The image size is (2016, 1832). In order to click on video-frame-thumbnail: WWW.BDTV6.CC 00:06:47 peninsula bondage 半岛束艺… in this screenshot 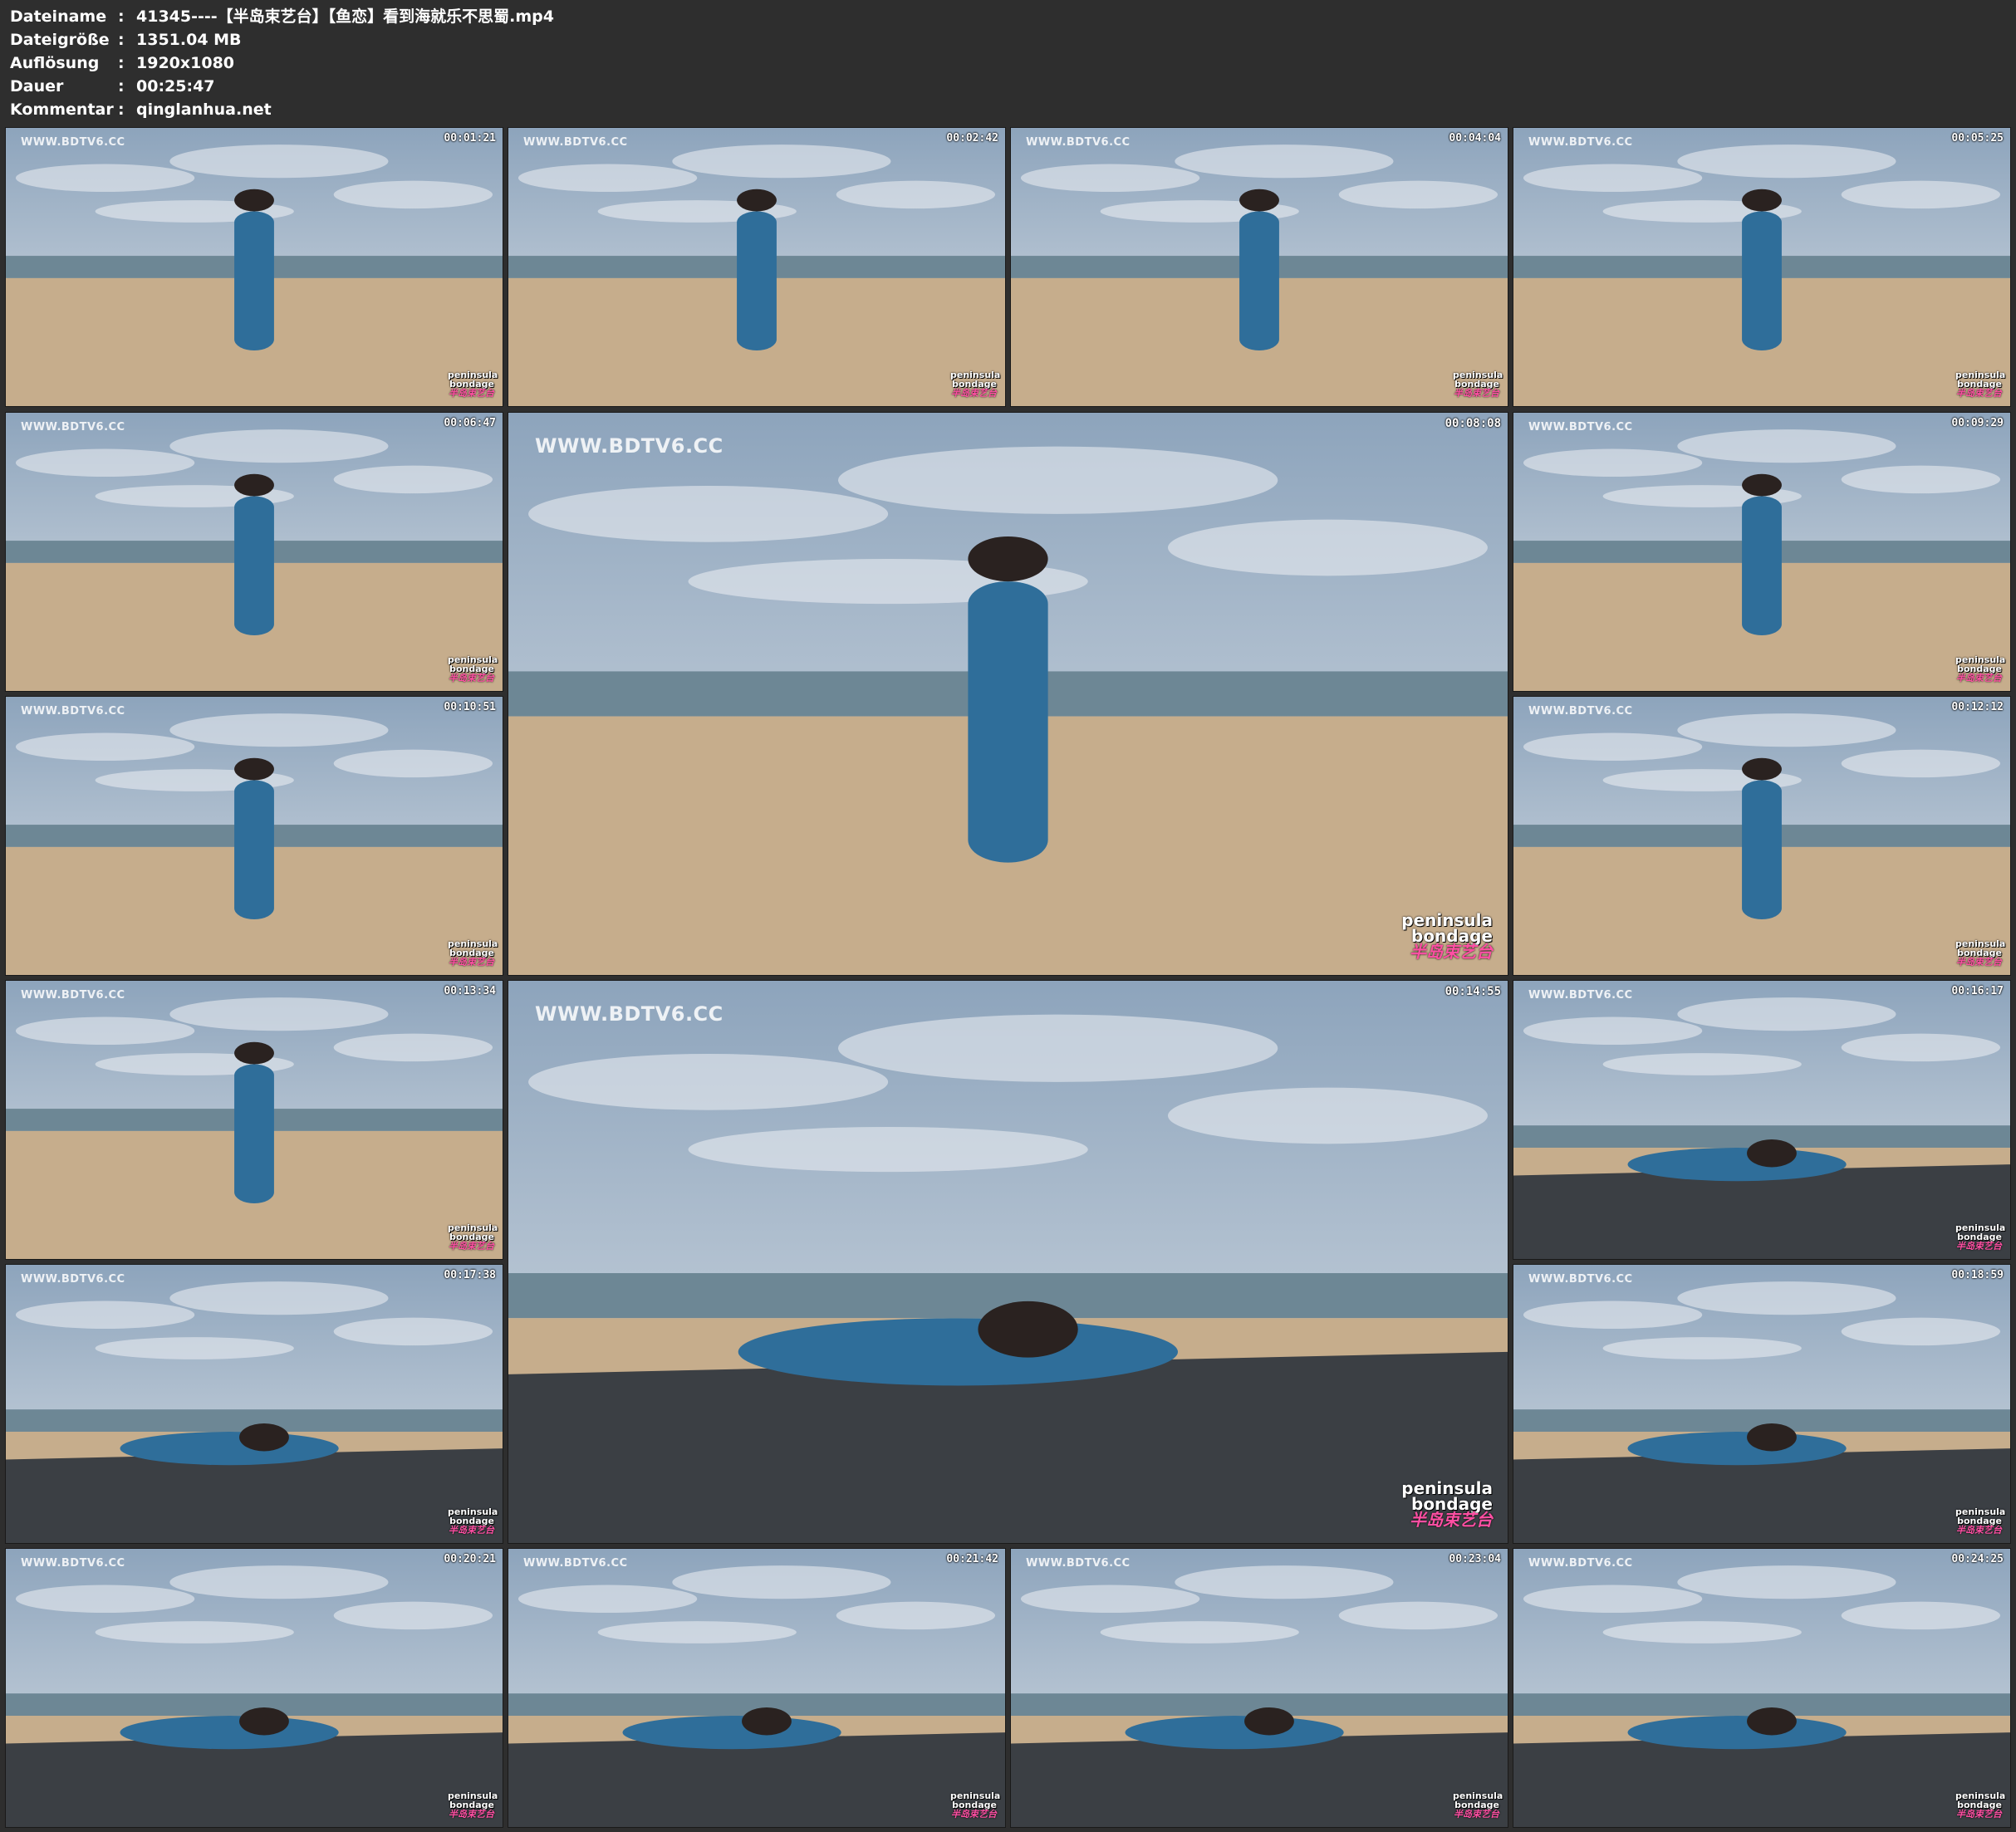, I will do `click(254, 552)`.